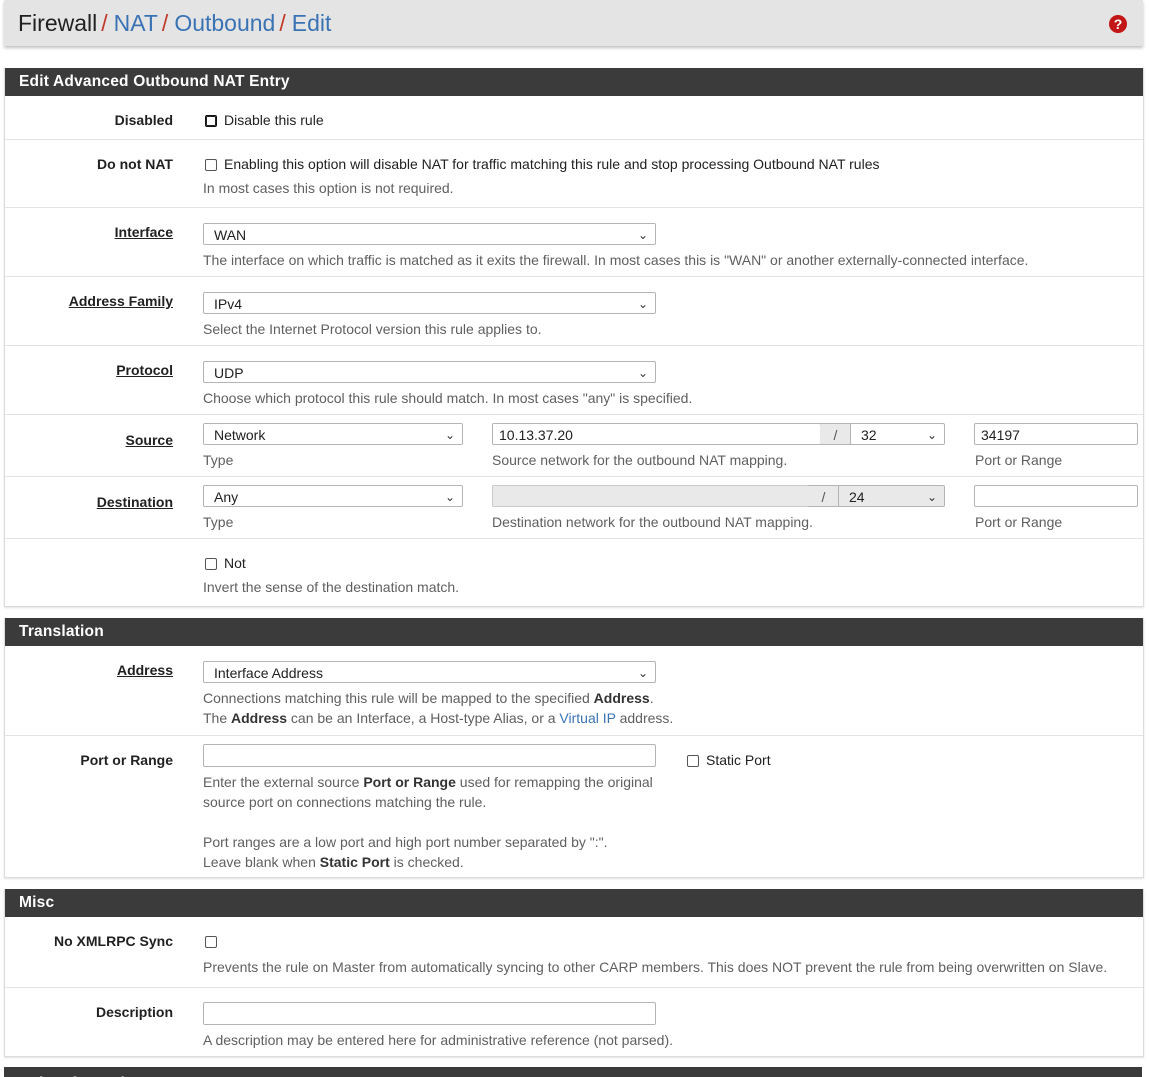 The height and width of the screenshot is (1077, 1149). Describe the element at coordinates (218, 522) in the screenshot. I see `destination-type-help: Type` at that location.